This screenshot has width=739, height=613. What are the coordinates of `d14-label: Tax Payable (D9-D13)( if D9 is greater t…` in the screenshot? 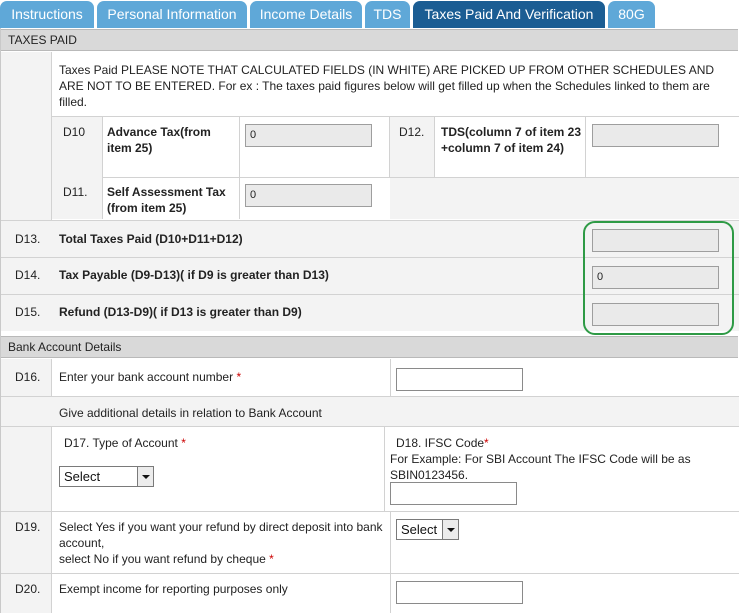 It's located at (194, 275).